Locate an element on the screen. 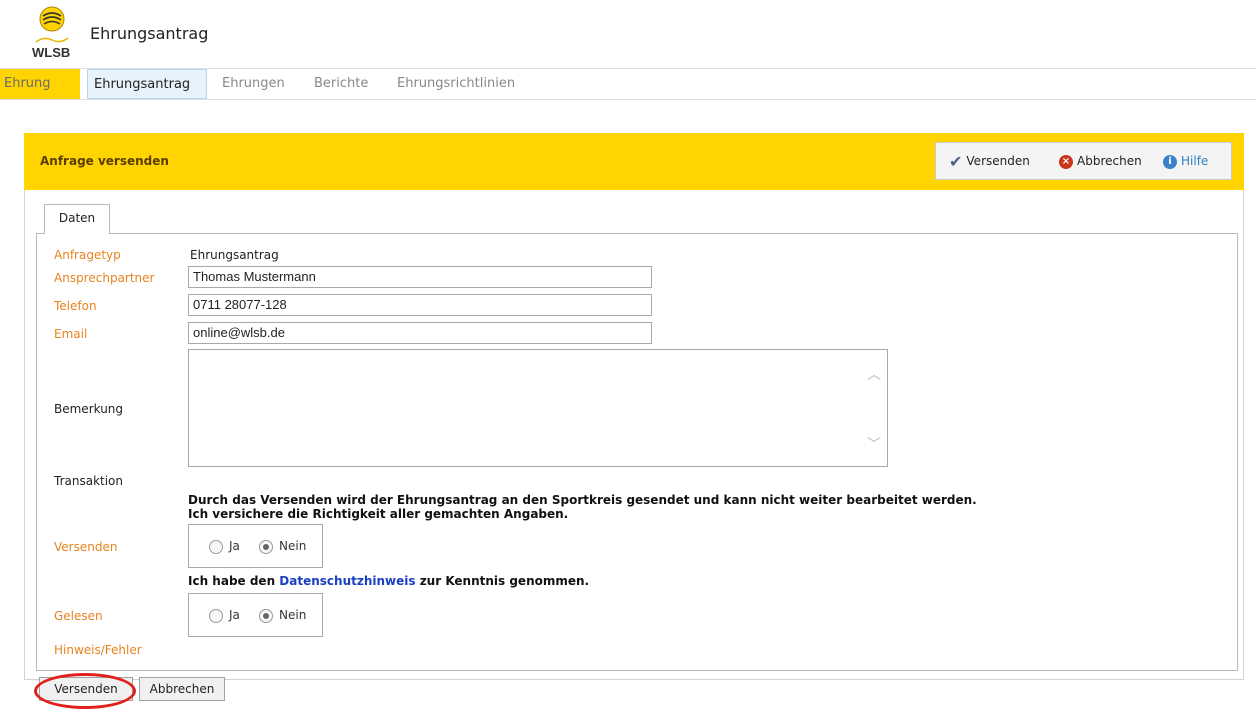  anfragetyp-label: Anfragetyp is located at coordinates (87, 255).